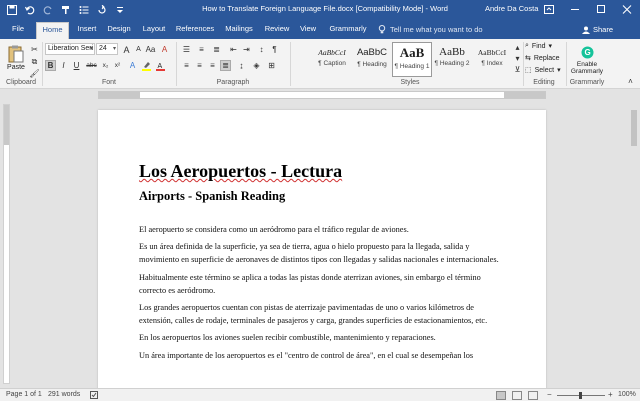 The width and height of the screenshot is (640, 401). I want to click on enable-grammarly-button: G Enable Grammarly, so click(587, 60).